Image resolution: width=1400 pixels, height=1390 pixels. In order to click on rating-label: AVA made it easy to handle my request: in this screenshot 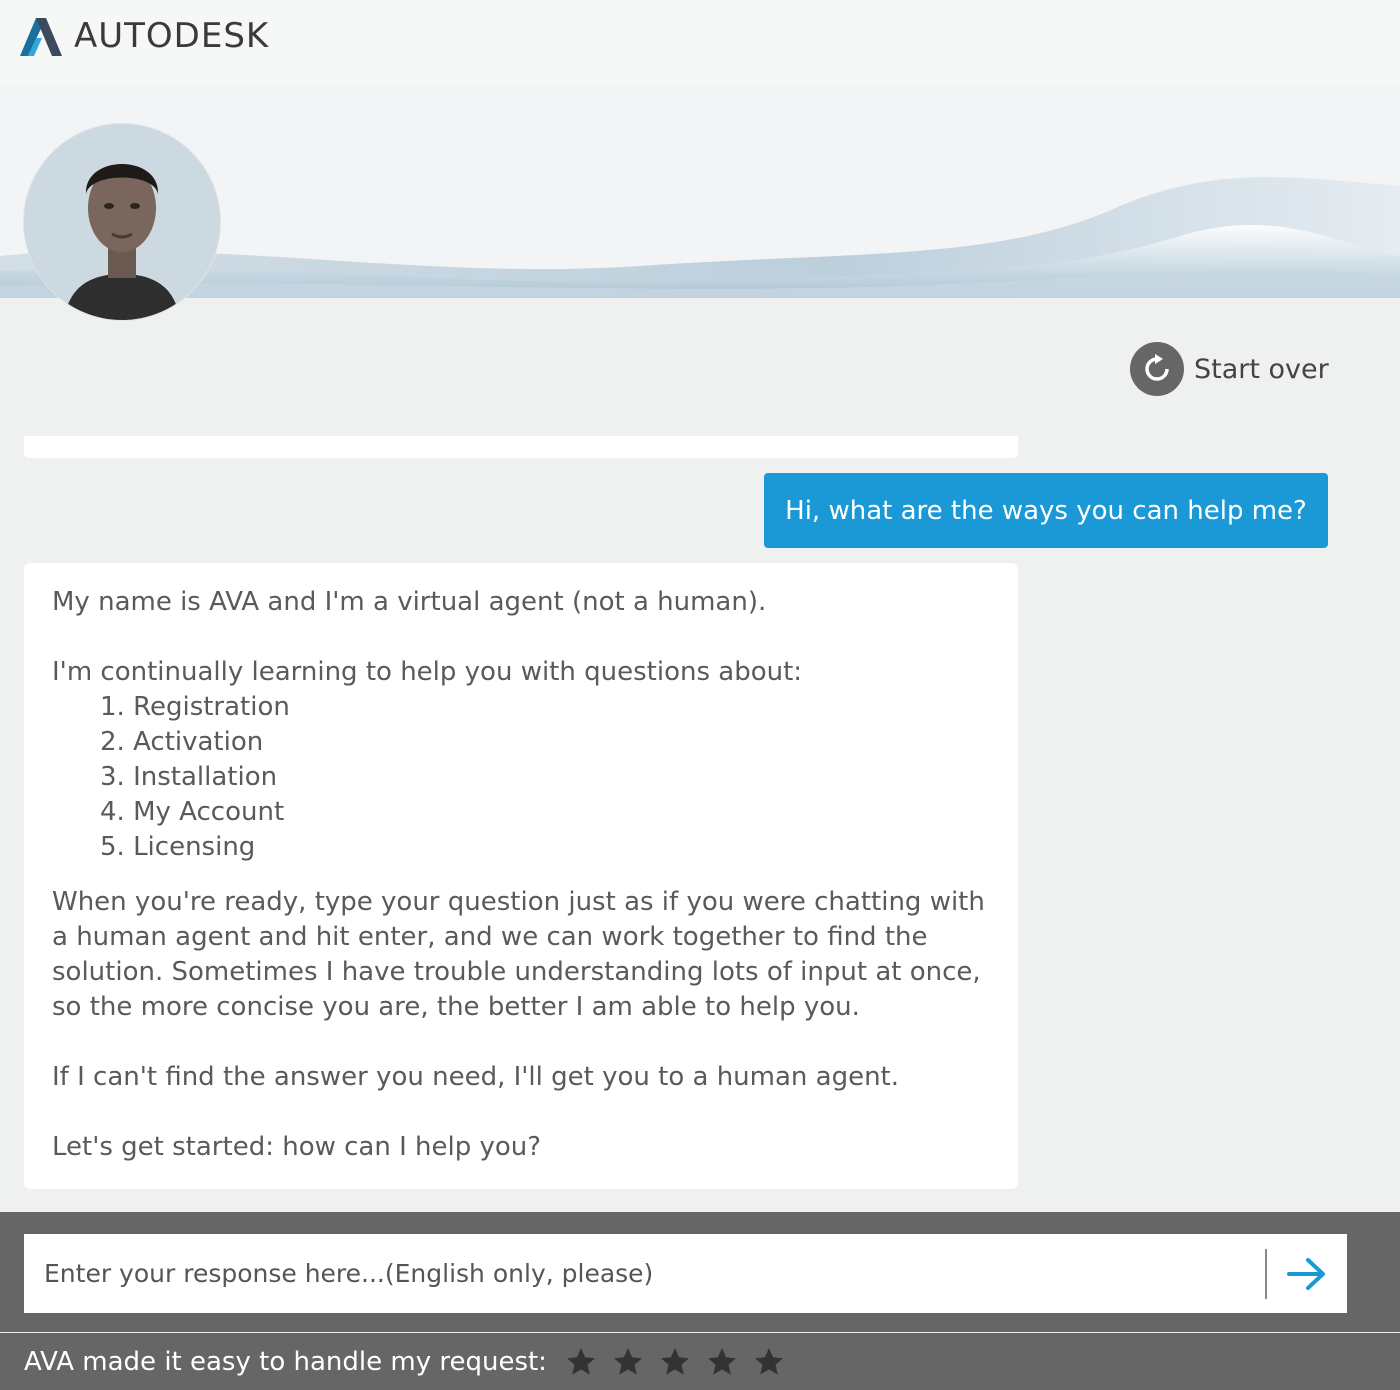, I will do `click(285, 1361)`.